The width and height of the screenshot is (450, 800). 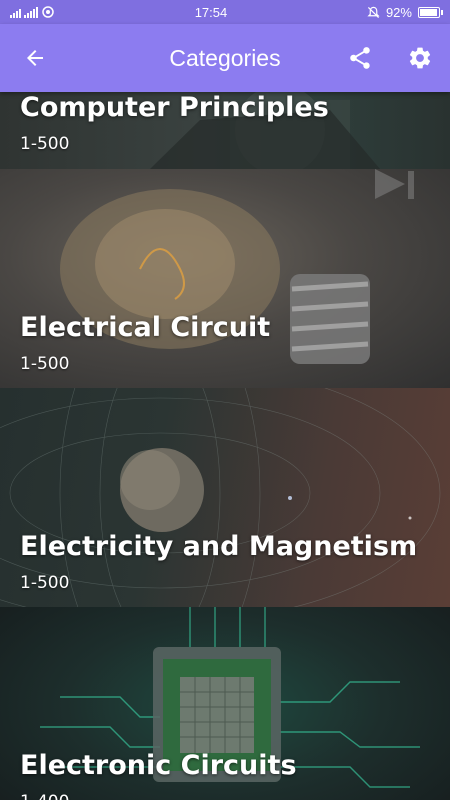 I want to click on category-title: Electricity and Magnetism, so click(x=219, y=546).